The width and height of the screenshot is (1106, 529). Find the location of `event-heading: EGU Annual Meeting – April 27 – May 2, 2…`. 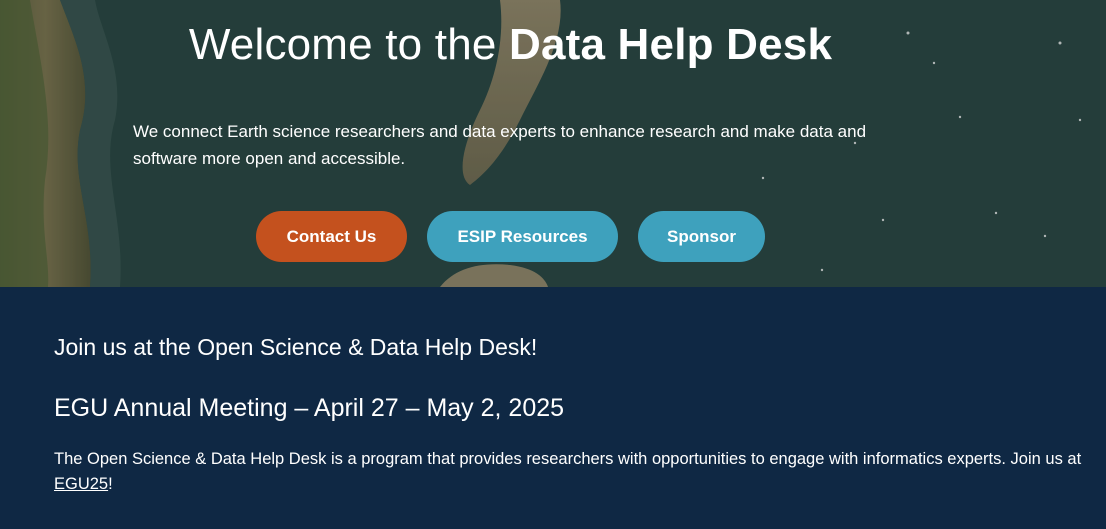

event-heading: EGU Annual Meeting – April 27 – May 2, 2… is located at coordinates (309, 408).